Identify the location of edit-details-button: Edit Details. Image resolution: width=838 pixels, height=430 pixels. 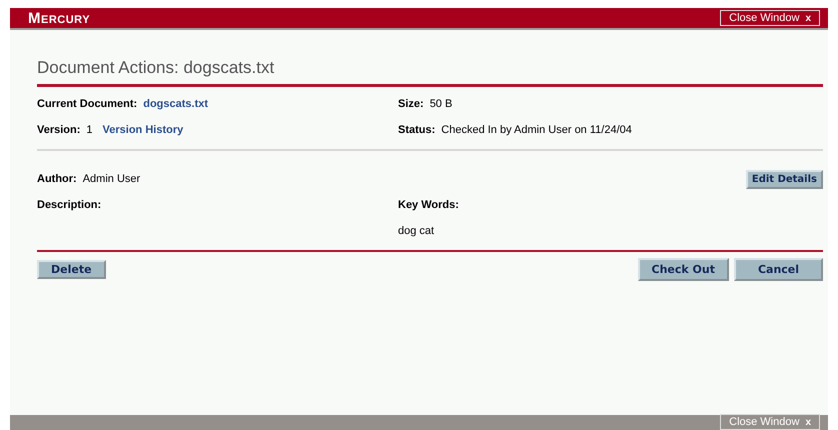
(784, 179).